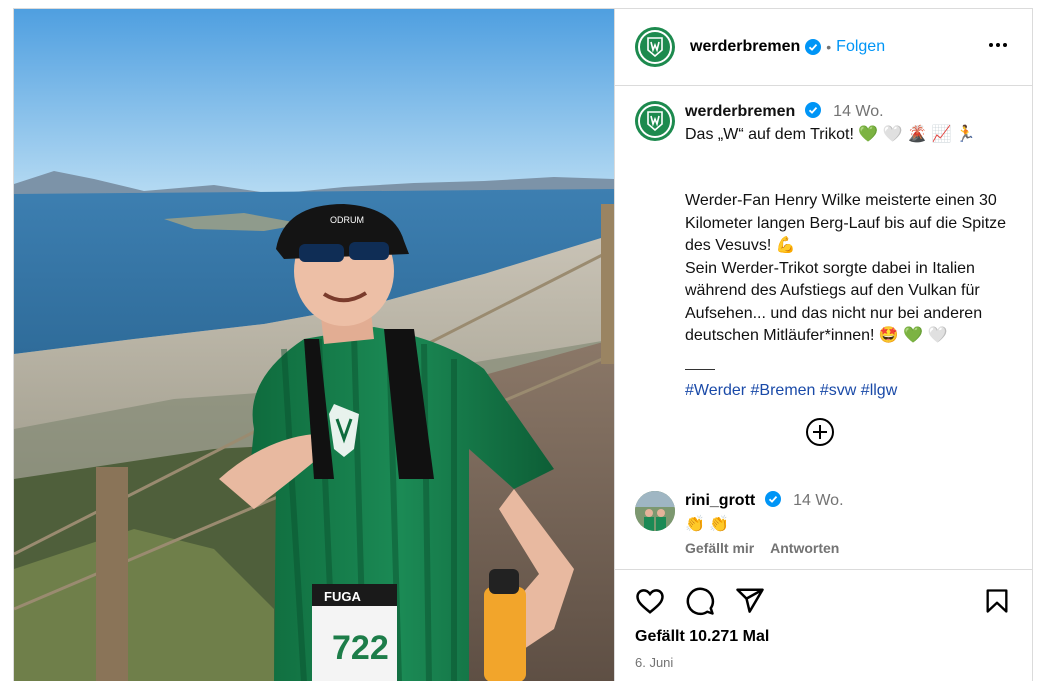 This screenshot has height=681, width=1040. I want to click on post-header: werderbremen • Folgen, so click(823, 47).